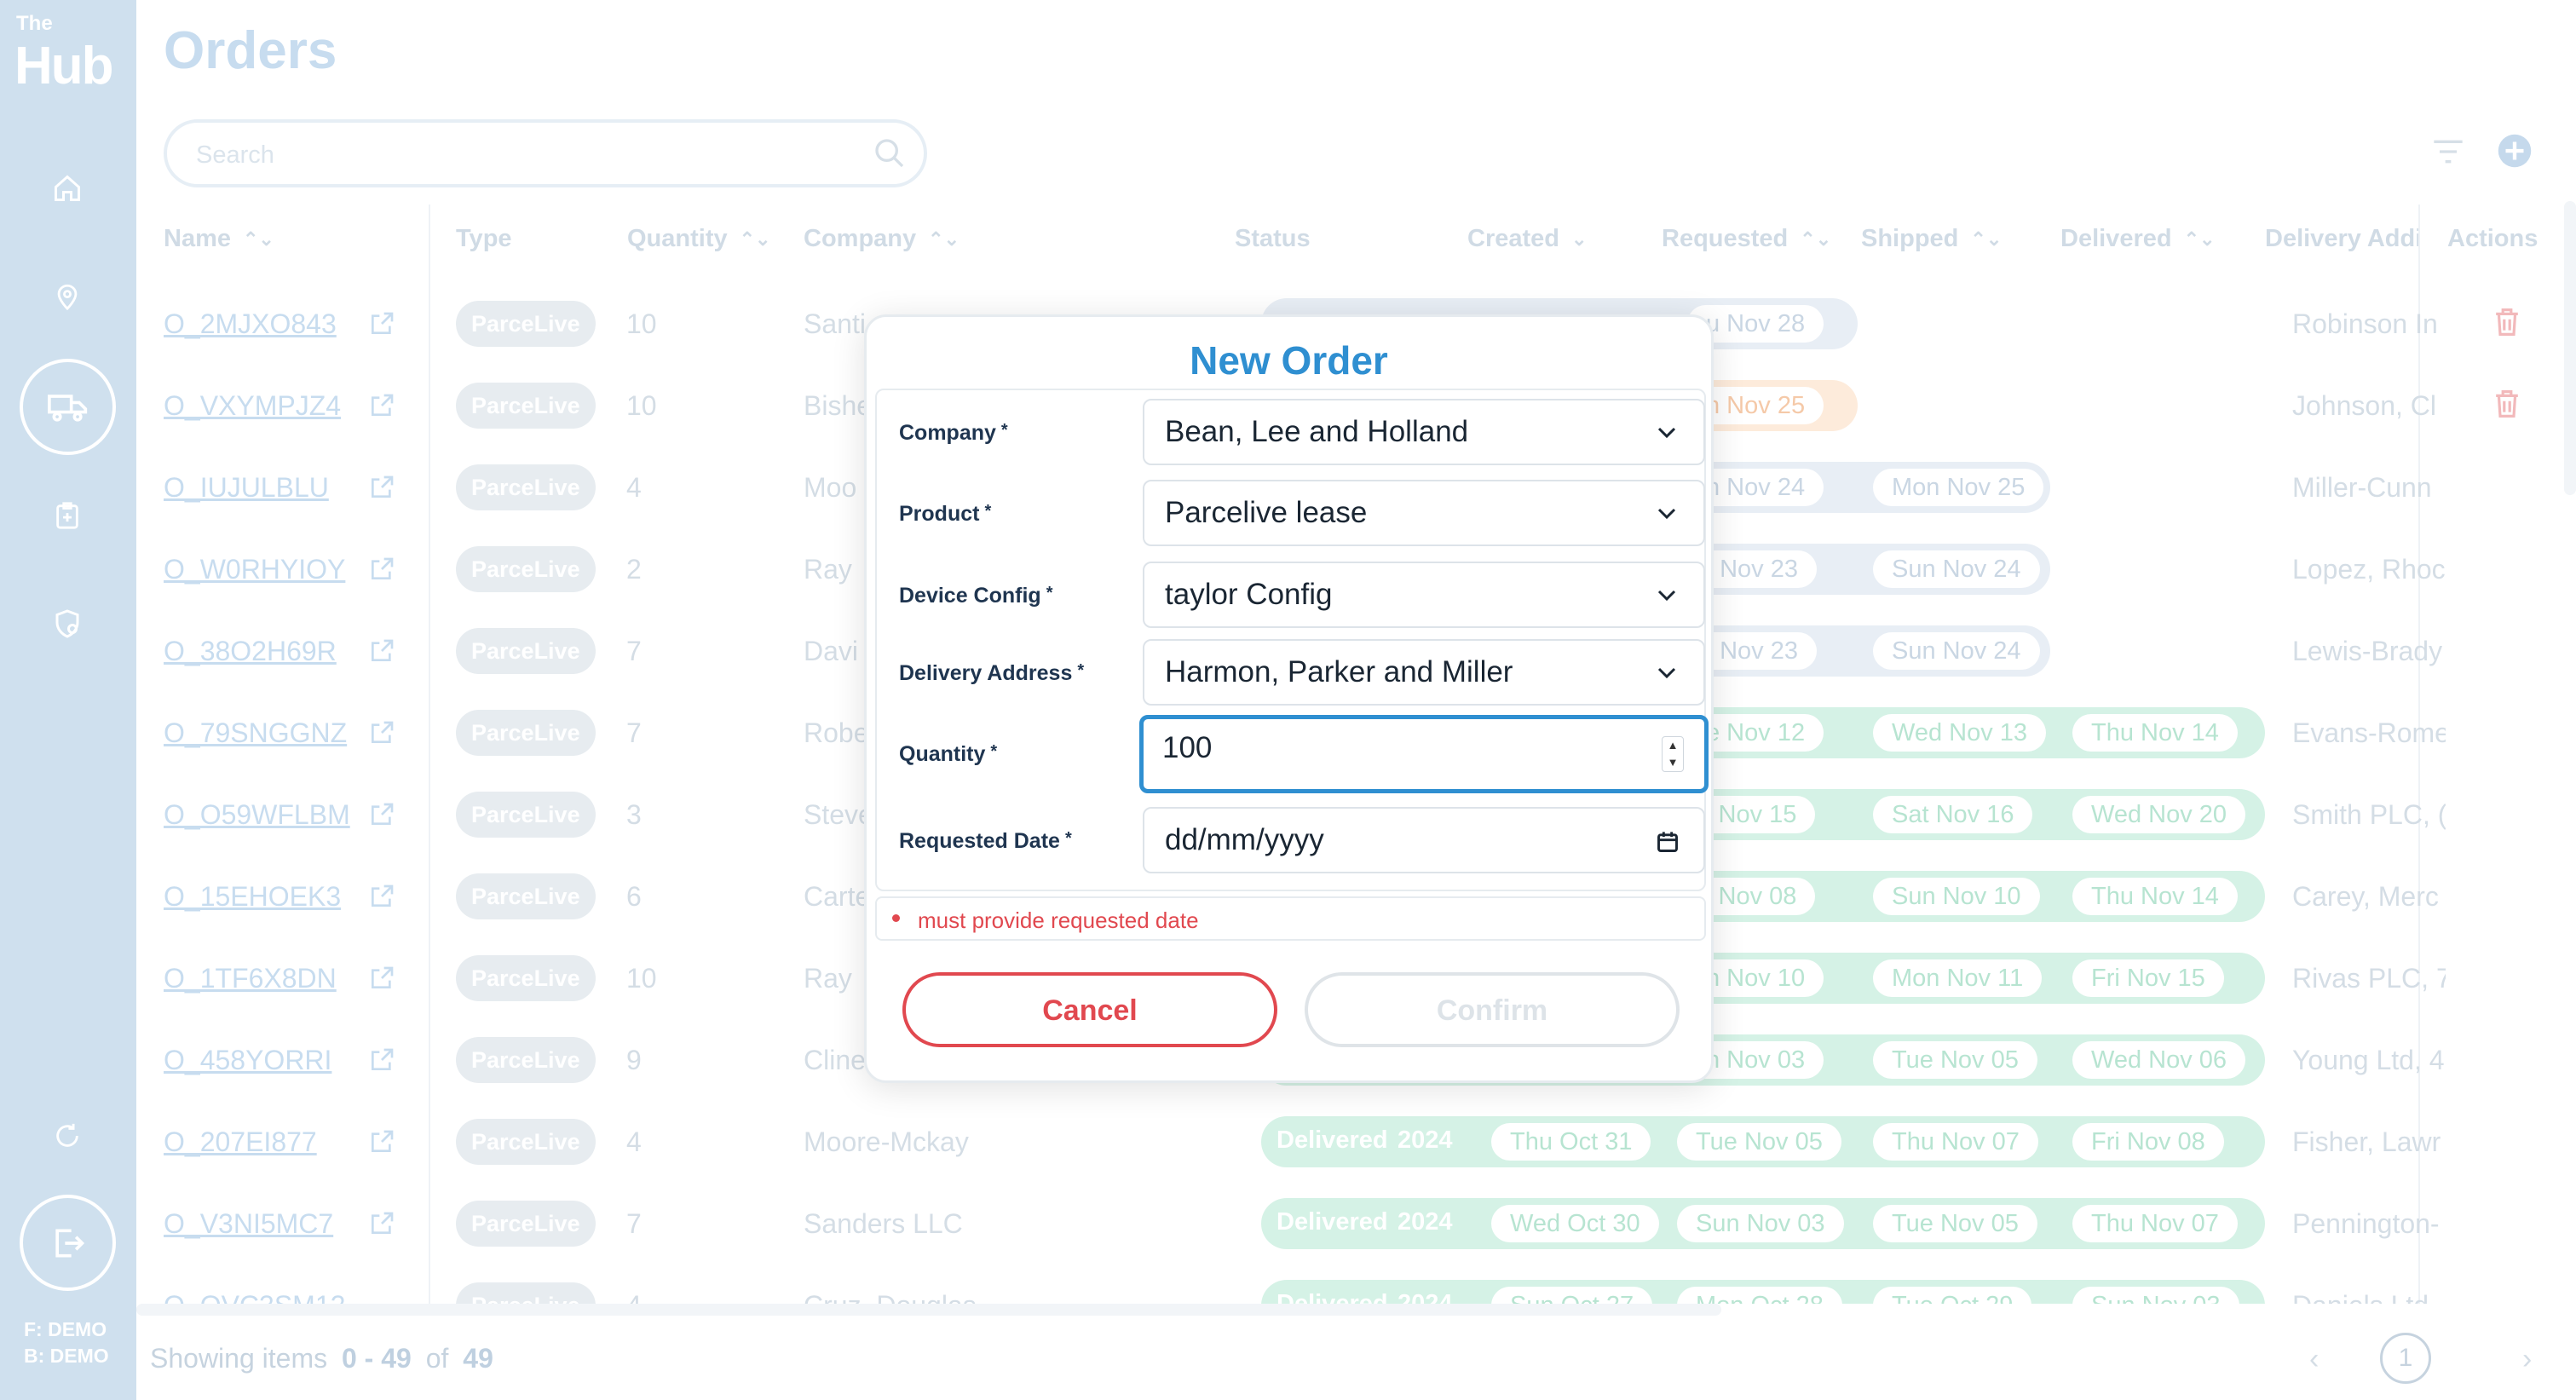 The width and height of the screenshot is (2576, 1400). Describe the element at coordinates (250, 324) in the screenshot. I see `order-link: O_2MJXO843` at that location.